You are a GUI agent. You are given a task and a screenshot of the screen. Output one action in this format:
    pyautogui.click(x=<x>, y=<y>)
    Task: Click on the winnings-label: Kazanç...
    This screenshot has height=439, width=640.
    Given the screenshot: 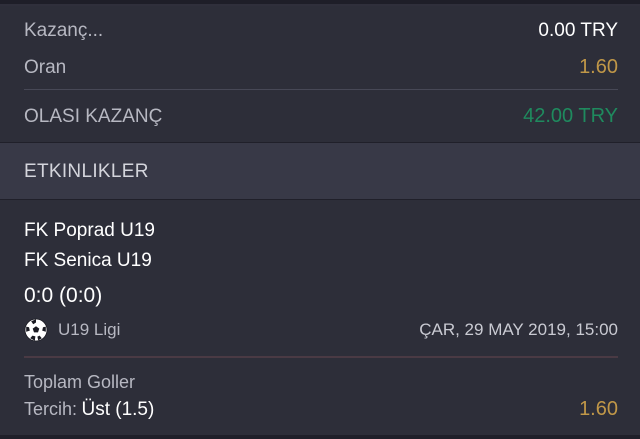 What is the action you would take?
    pyautogui.click(x=64, y=30)
    